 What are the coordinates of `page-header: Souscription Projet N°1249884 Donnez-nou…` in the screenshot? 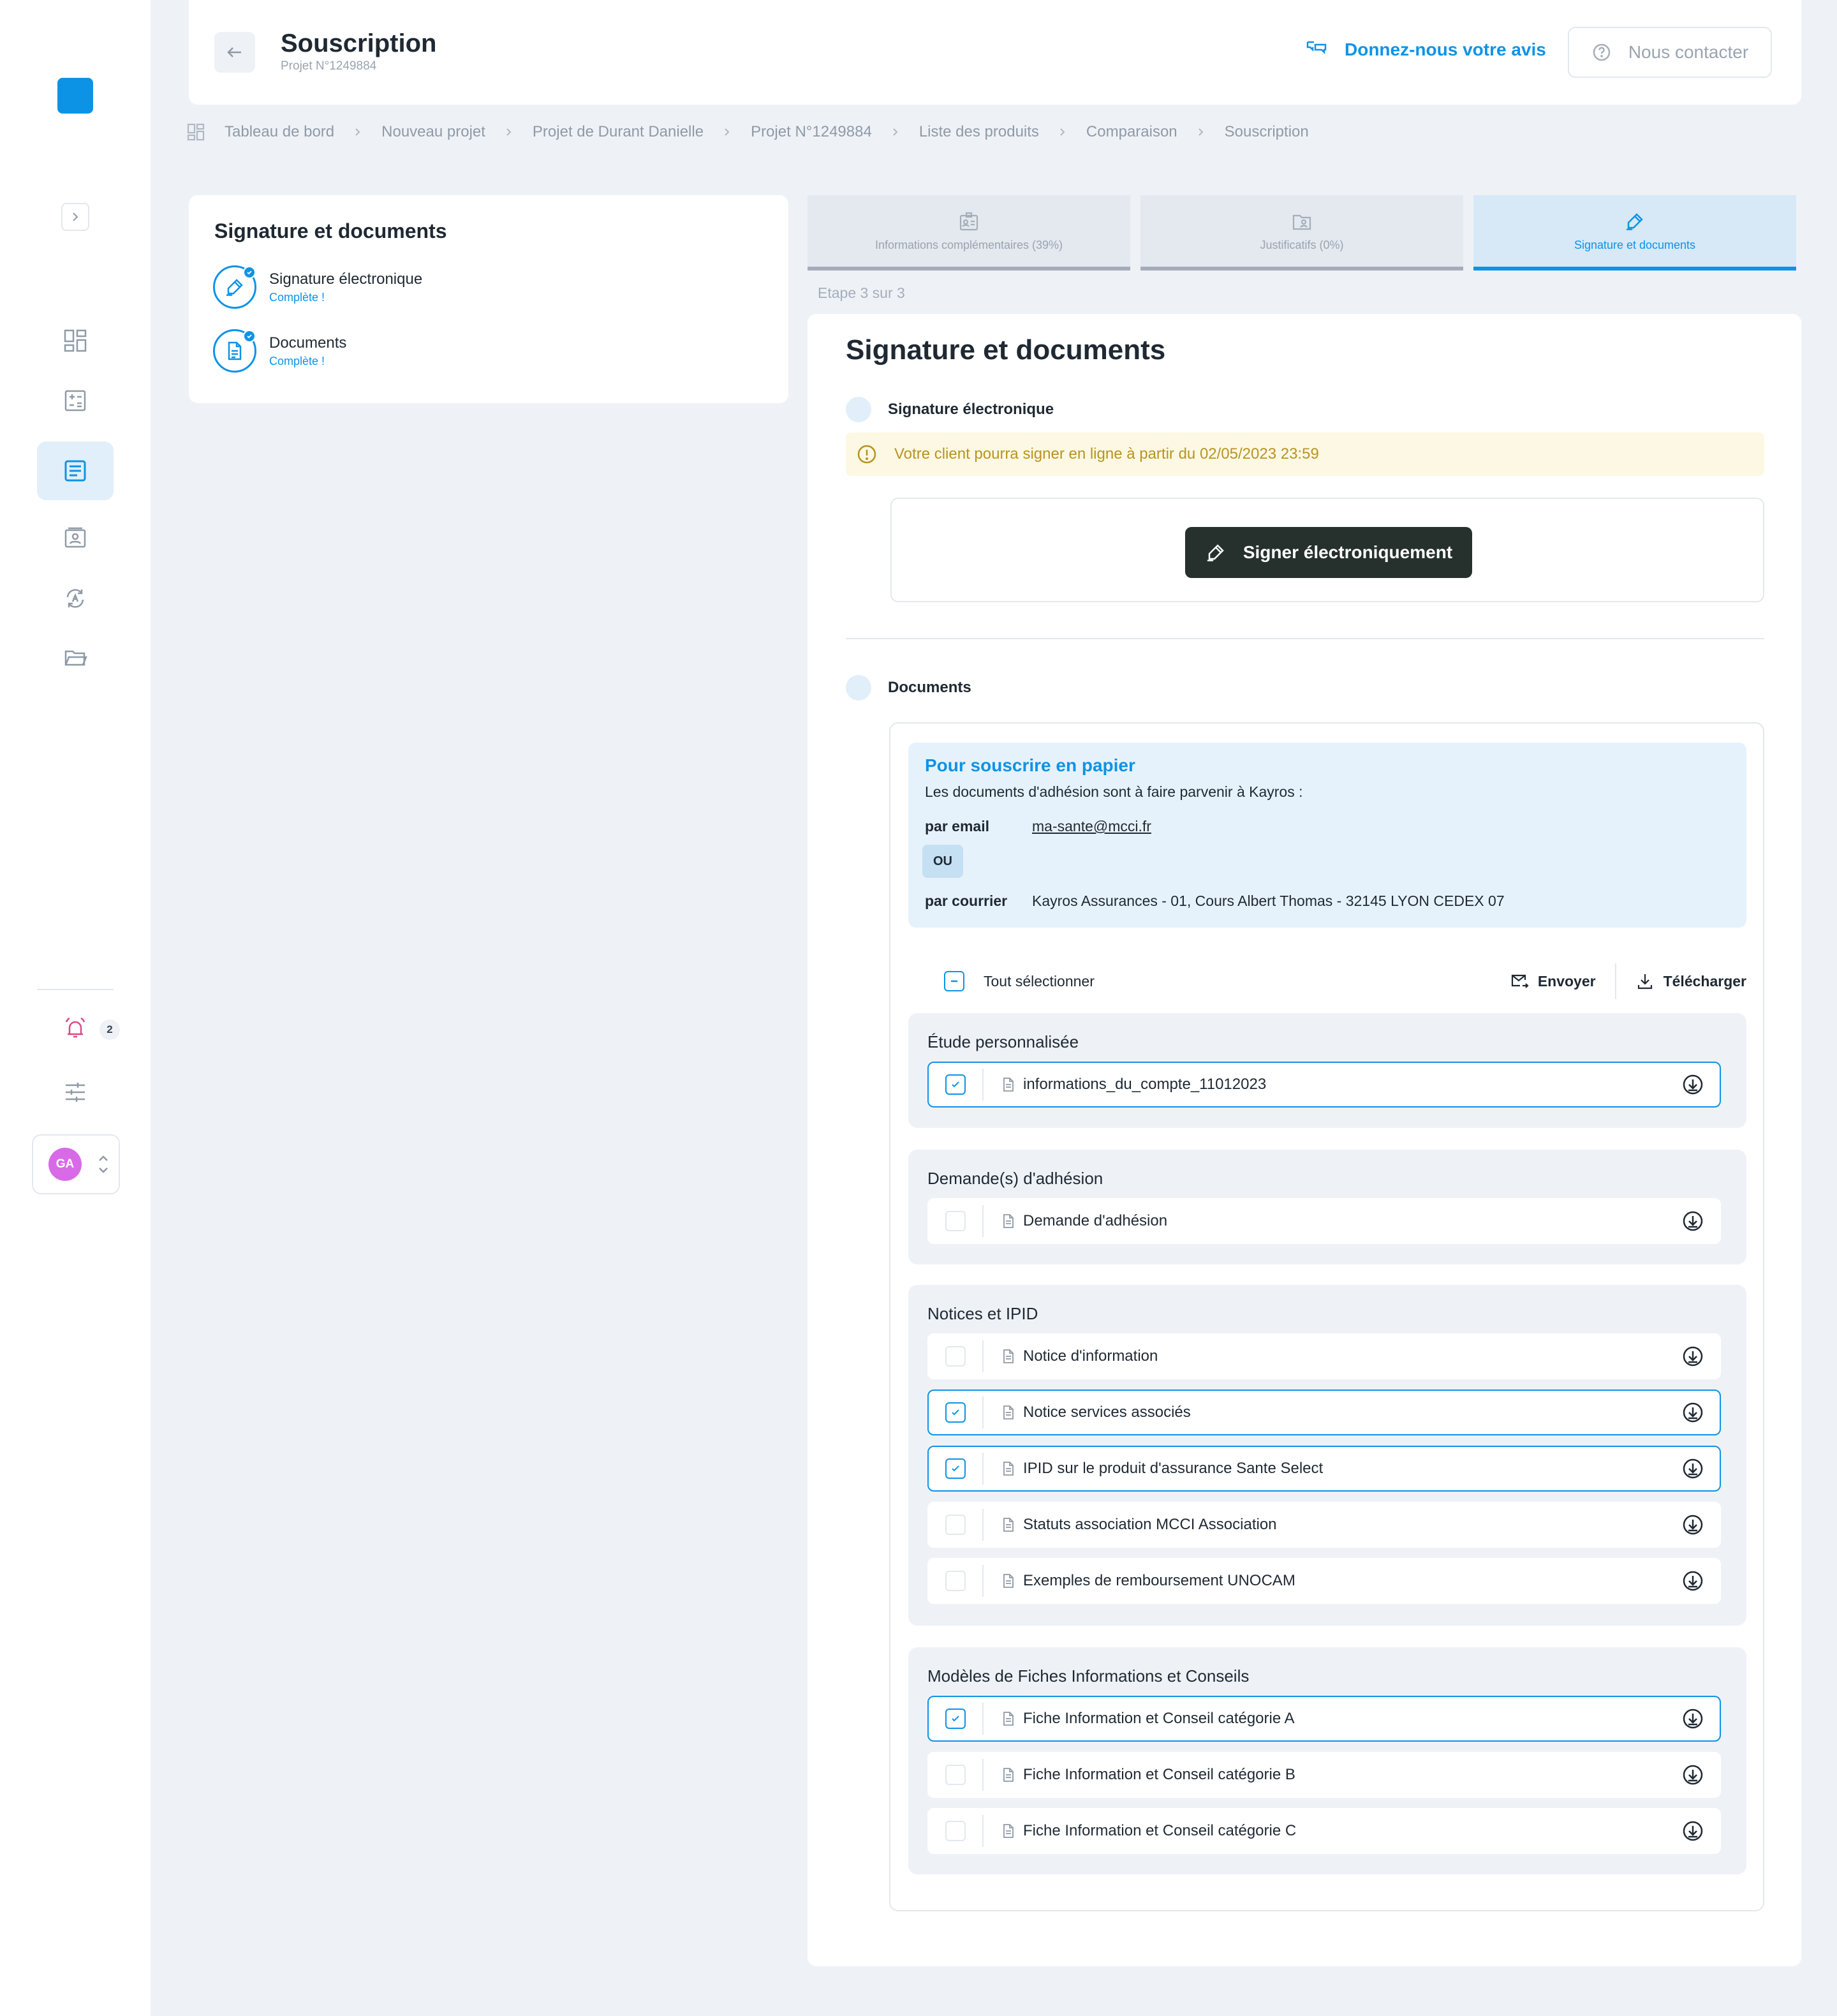 It's located at (995, 52).